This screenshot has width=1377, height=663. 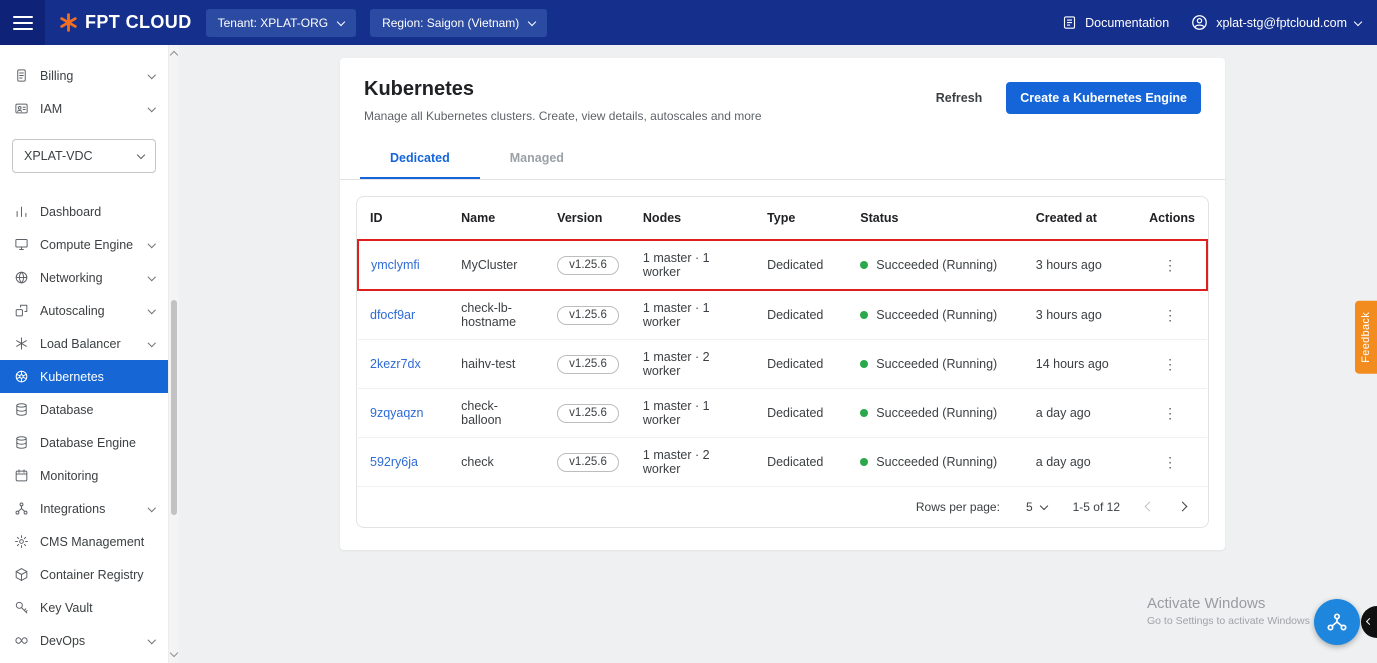 What do you see at coordinates (84, 244) in the screenshot?
I see `sidebar-item-compute-engine: Compute Engine` at bounding box center [84, 244].